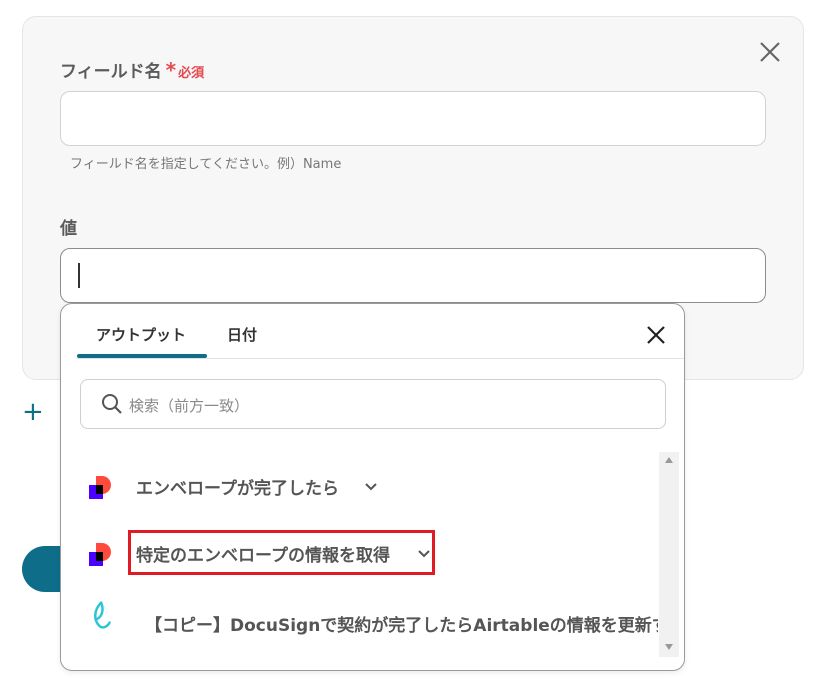 The width and height of the screenshot is (823, 680). What do you see at coordinates (656, 335) in the screenshot?
I see `popup-close-icon` at bounding box center [656, 335].